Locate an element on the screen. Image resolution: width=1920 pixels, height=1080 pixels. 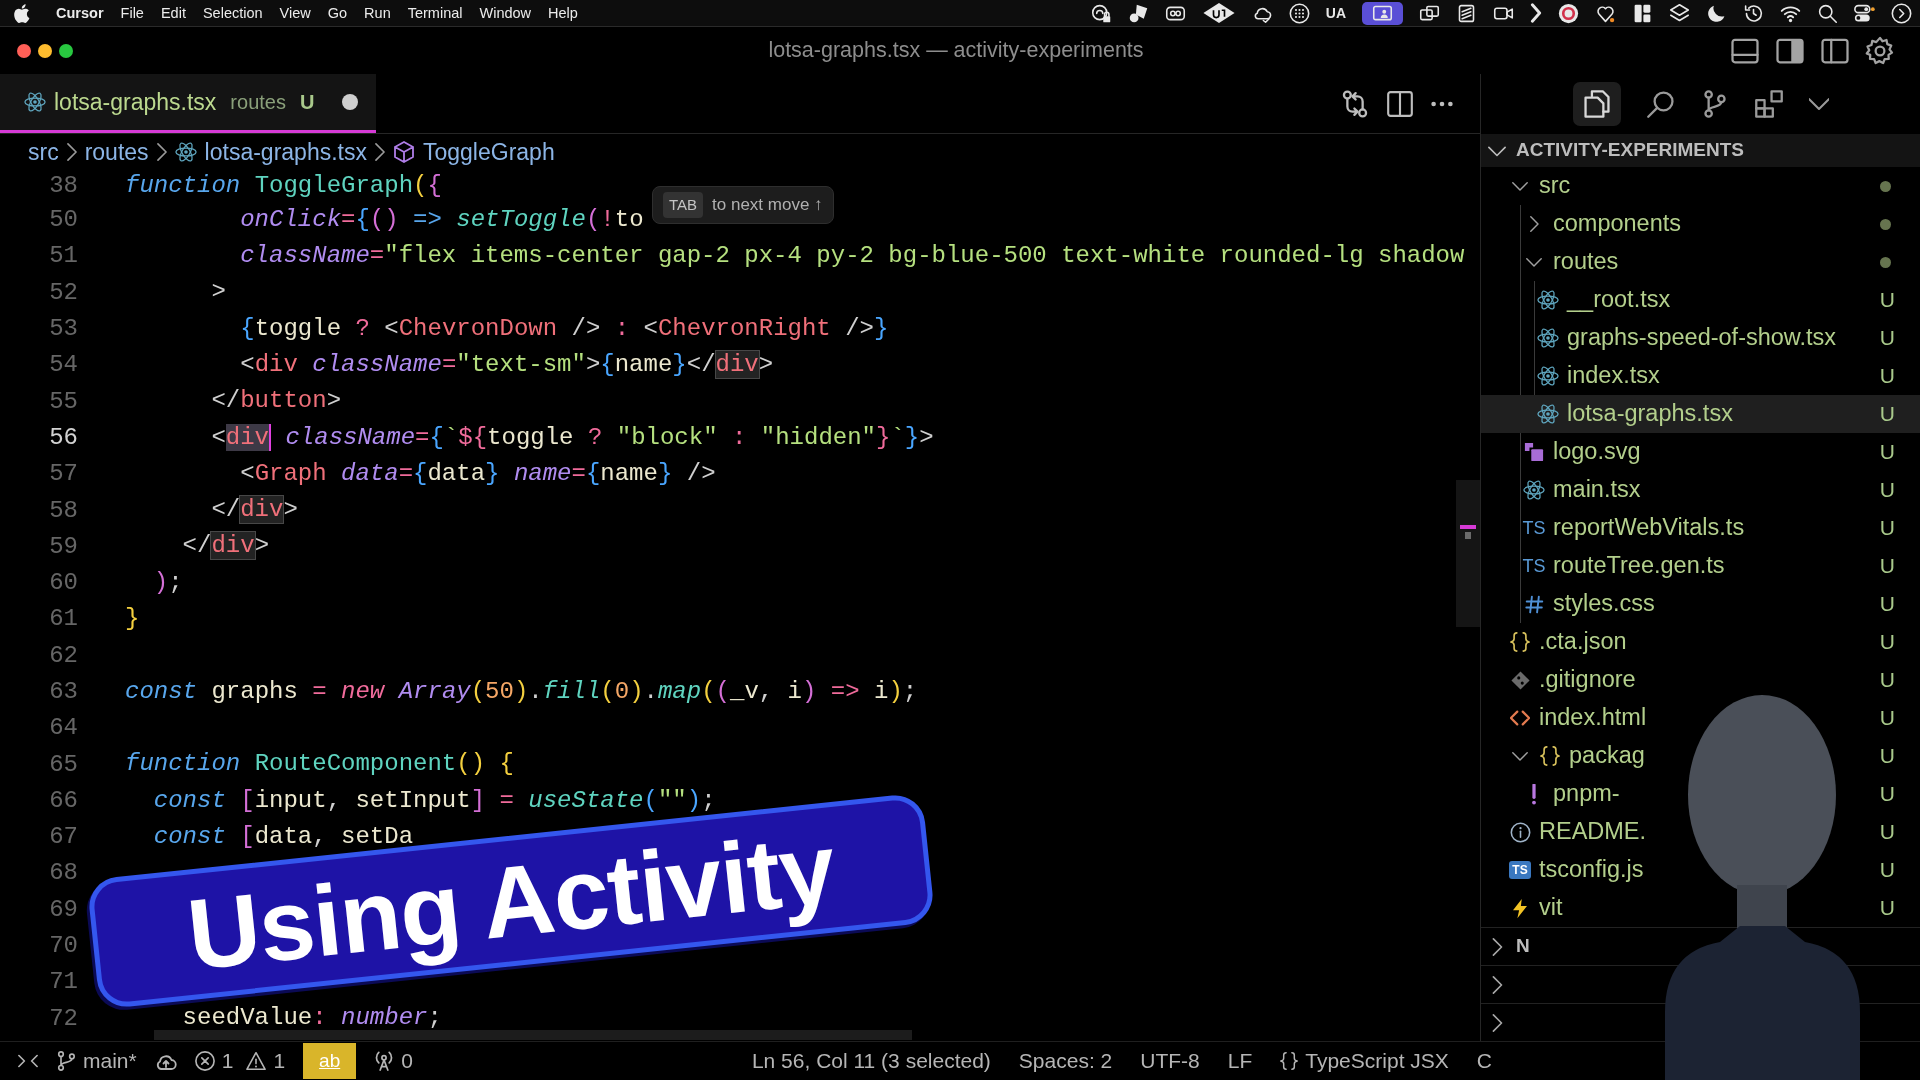
hint-text: to next move ↑ is located at coordinates (767, 205).